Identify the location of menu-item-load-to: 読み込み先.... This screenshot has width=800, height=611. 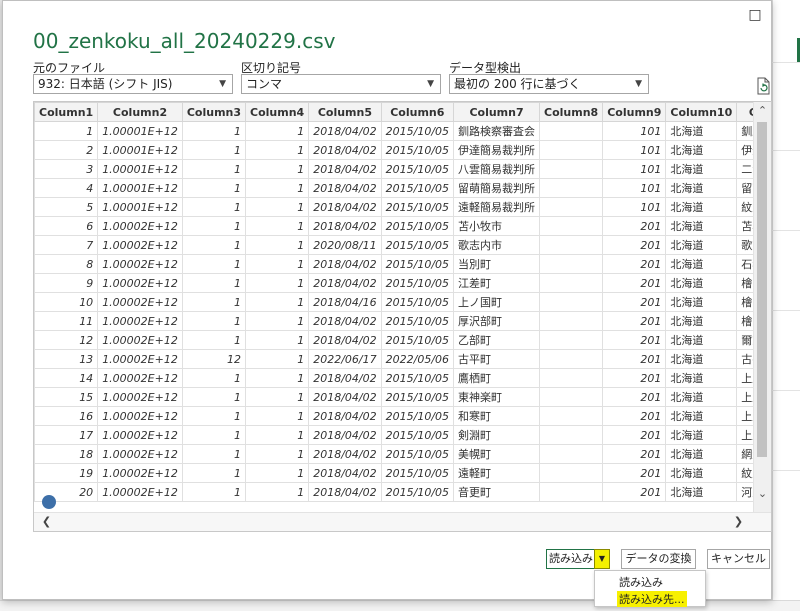
(652, 599).